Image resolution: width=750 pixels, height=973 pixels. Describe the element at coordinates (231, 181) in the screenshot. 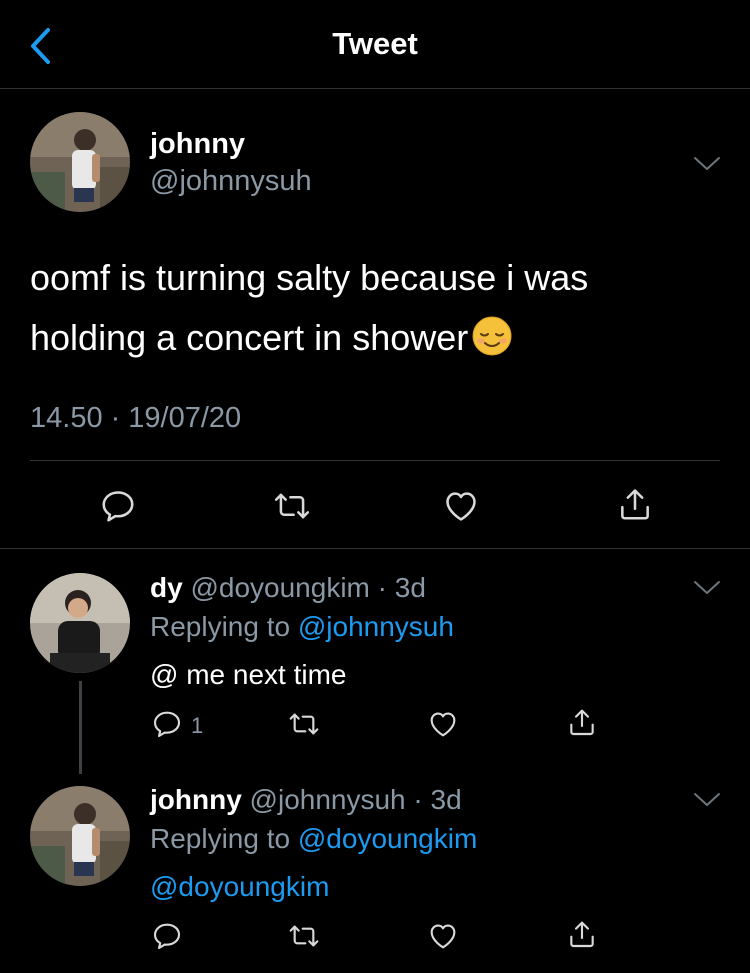

I see `author-handle: @johnnysuh` at that location.